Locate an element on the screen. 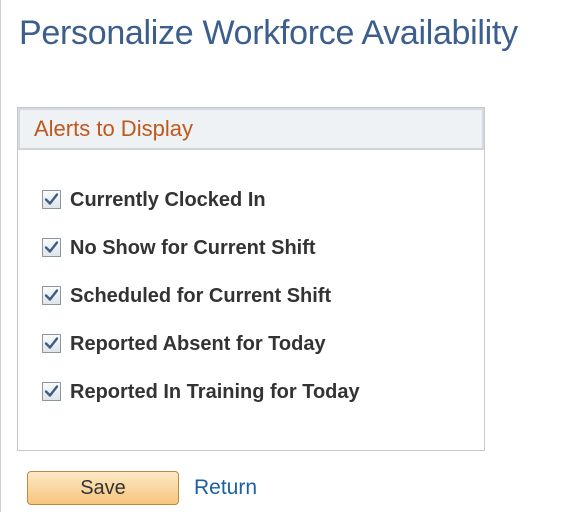 This screenshot has height=512, width=584. checkbox-currently-clocked-in is located at coordinates (51, 199).